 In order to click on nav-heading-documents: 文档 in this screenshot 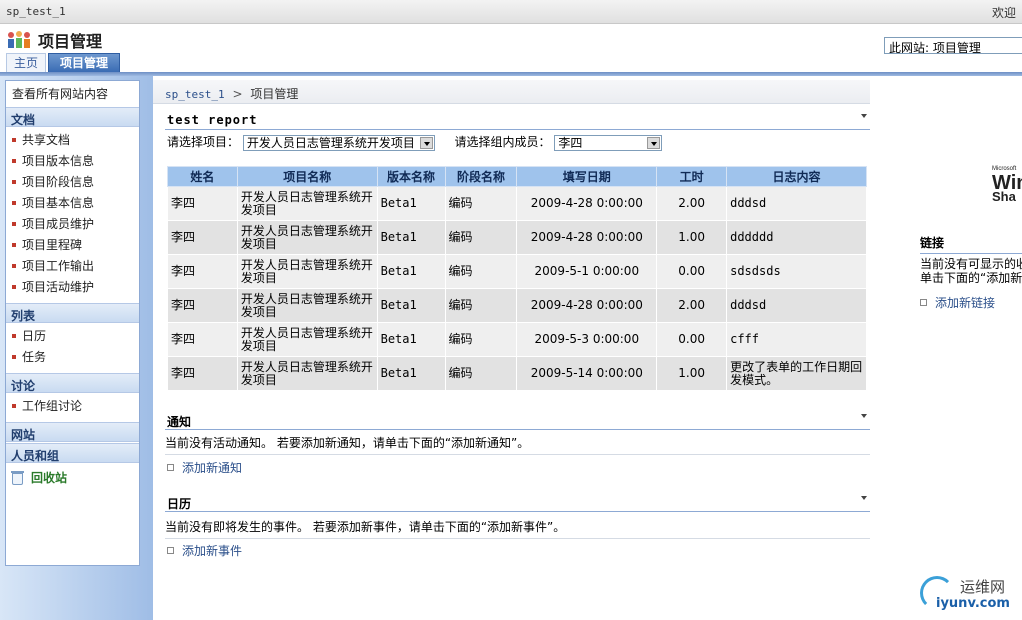, I will do `click(72, 117)`.